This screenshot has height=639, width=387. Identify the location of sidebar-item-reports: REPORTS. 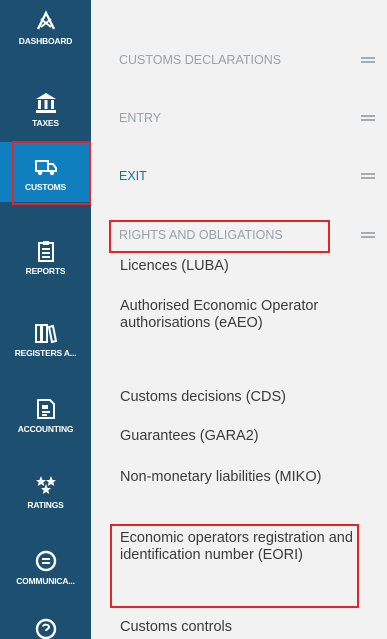
(45, 245).